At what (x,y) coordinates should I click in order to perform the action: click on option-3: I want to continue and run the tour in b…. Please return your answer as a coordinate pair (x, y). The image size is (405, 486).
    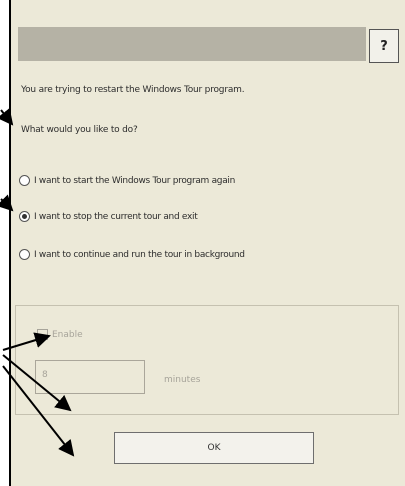
    Looking at the image, I should click on (132, 254).